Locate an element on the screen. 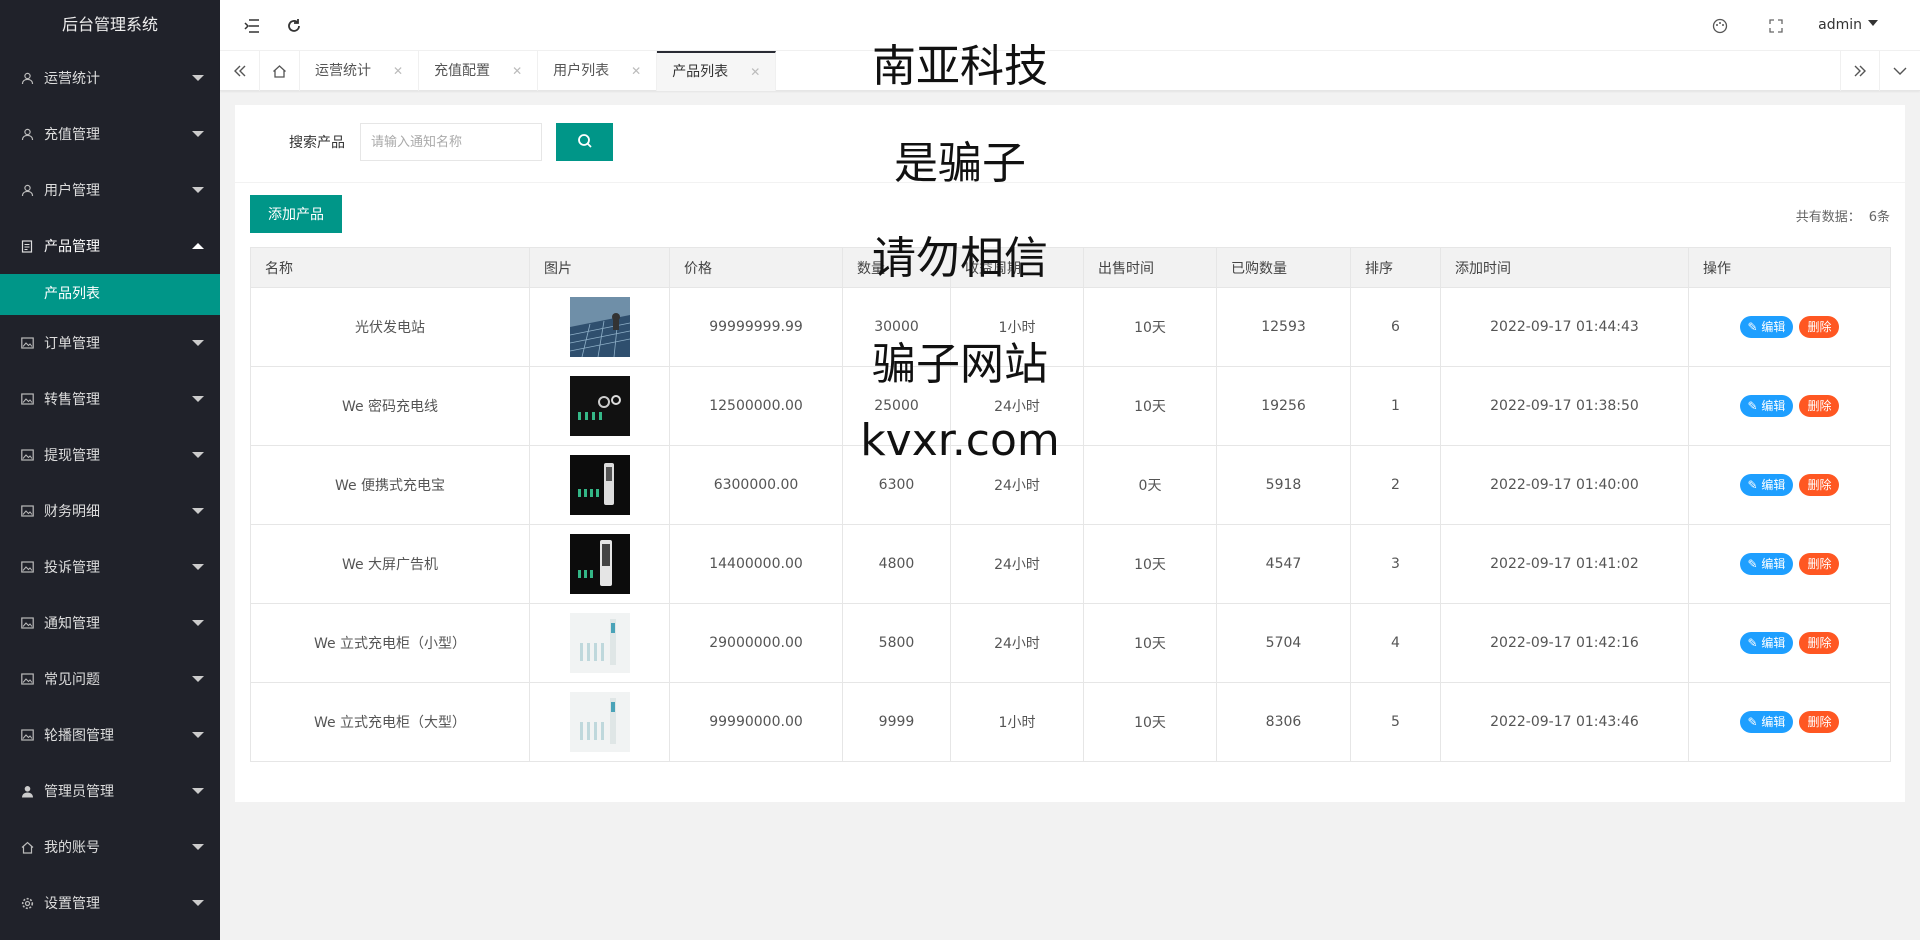  home-tab-icon is located at coordinates (280, 71).